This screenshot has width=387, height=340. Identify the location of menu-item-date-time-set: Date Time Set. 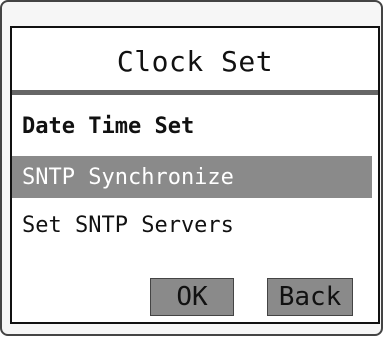
(192, 126).